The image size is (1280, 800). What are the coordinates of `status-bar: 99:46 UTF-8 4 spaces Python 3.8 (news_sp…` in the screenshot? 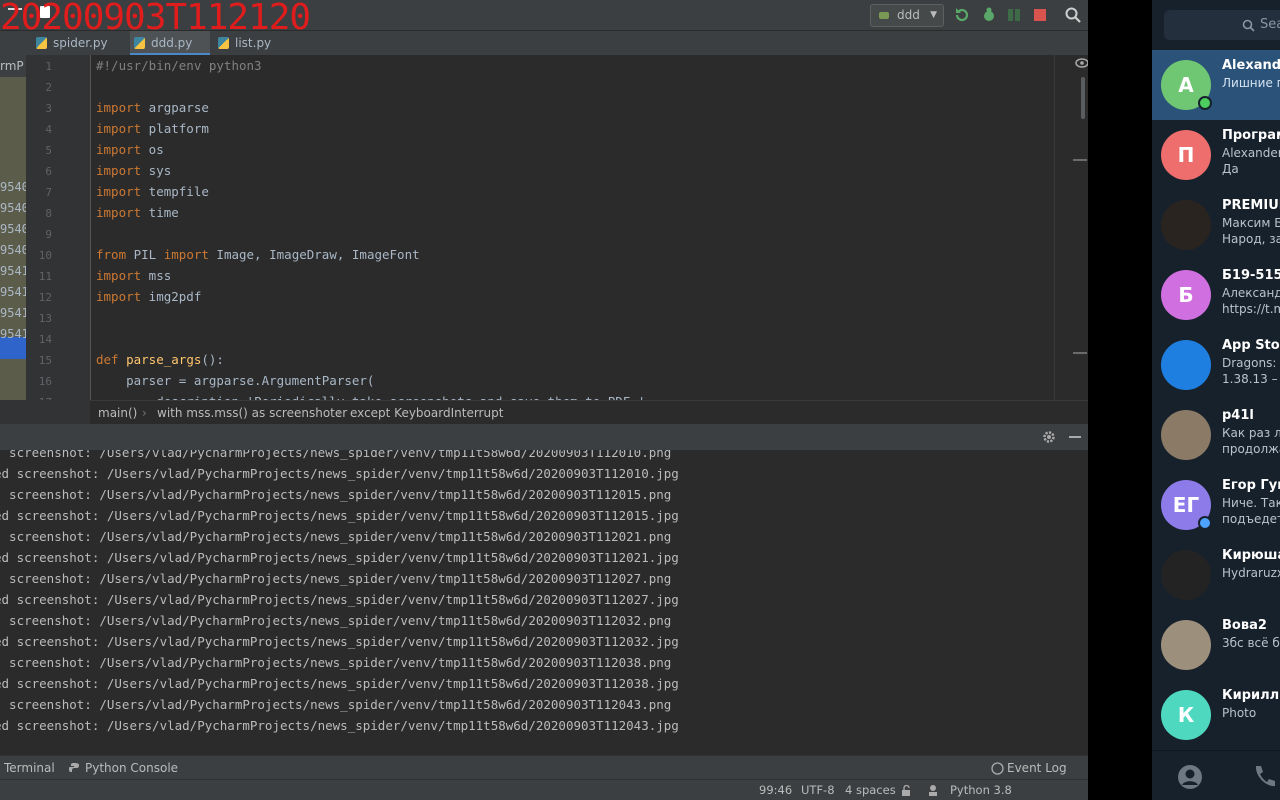 It's located at (544, 789).